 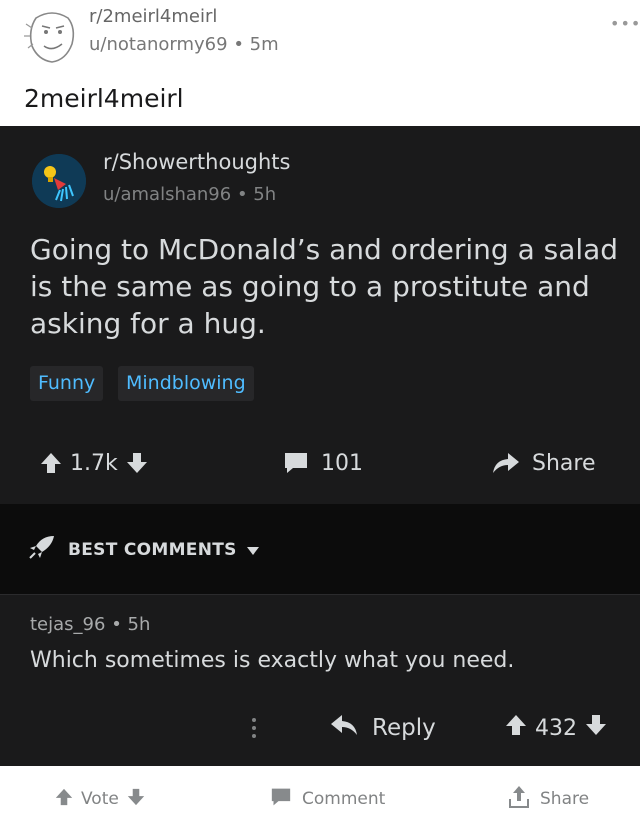 I want to click on post-comments-button: 101, so click(x=323, y=463).